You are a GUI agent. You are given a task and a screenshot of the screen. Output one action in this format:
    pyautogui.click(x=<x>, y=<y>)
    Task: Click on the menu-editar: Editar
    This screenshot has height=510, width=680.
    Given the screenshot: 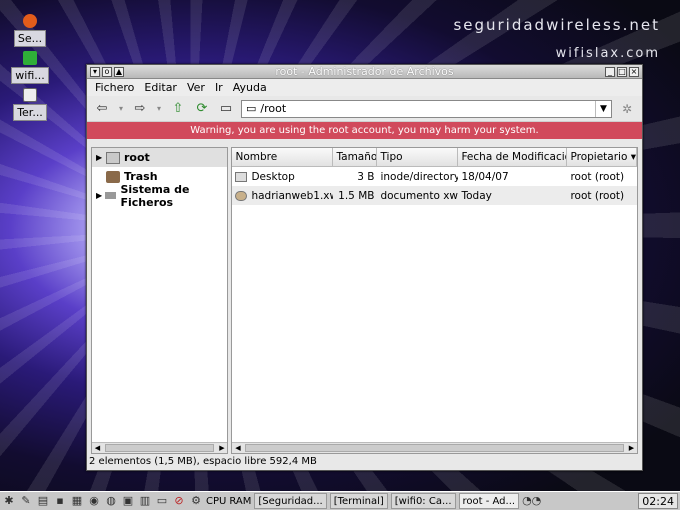 What is the action you would take?
    pyautogui.click(x=160, y=87)
    